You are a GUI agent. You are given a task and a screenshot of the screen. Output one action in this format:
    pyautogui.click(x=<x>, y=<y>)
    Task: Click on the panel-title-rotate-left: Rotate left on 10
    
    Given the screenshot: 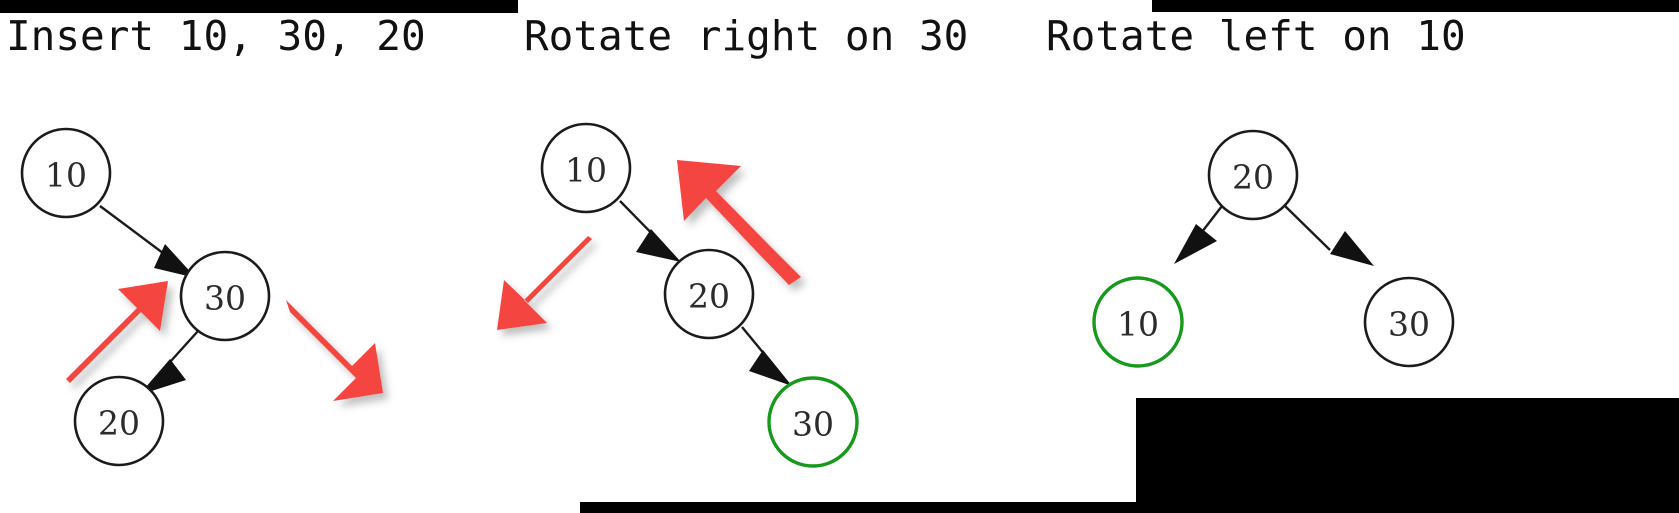 What is the action you would take?
    pyautogui.click(x=1256, y=36)
    